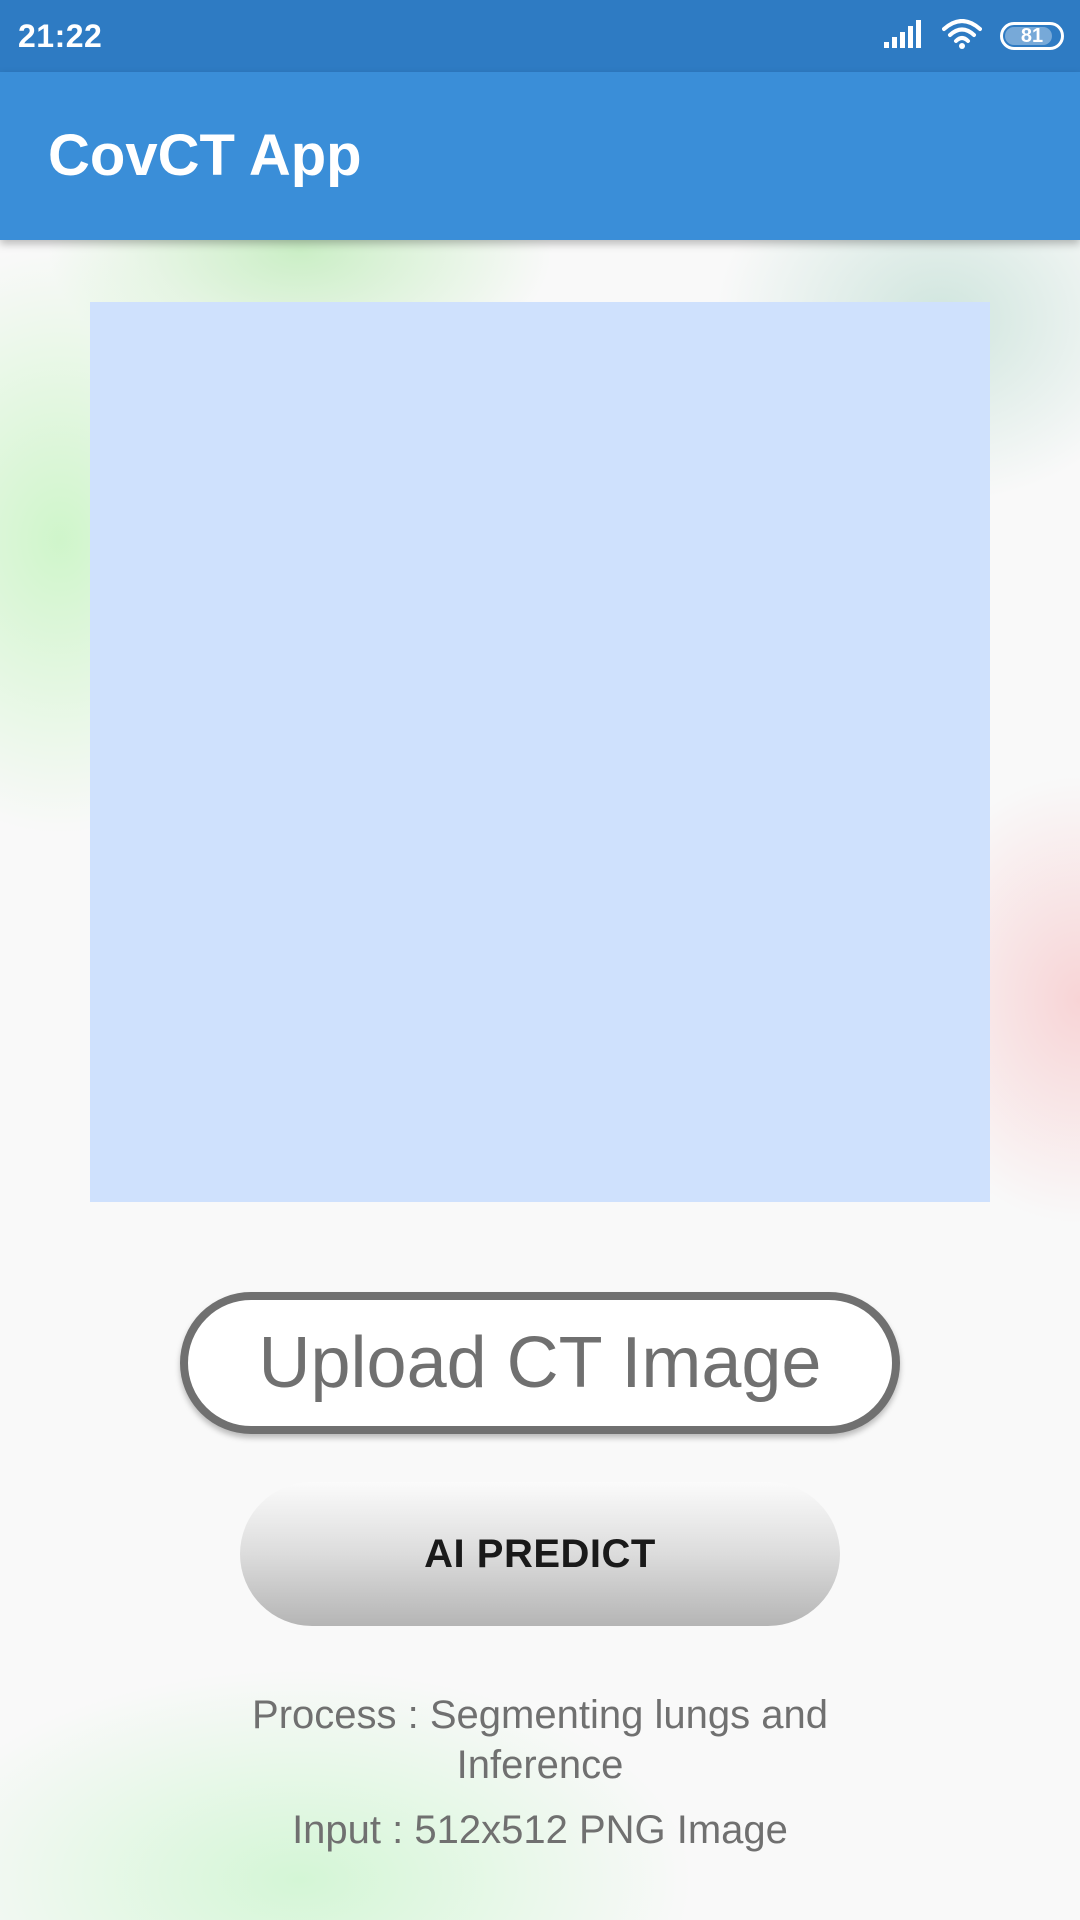  Describe the element at coordinates (60, 36) in the screenshot. I see `status-time: 21:22` at that location.